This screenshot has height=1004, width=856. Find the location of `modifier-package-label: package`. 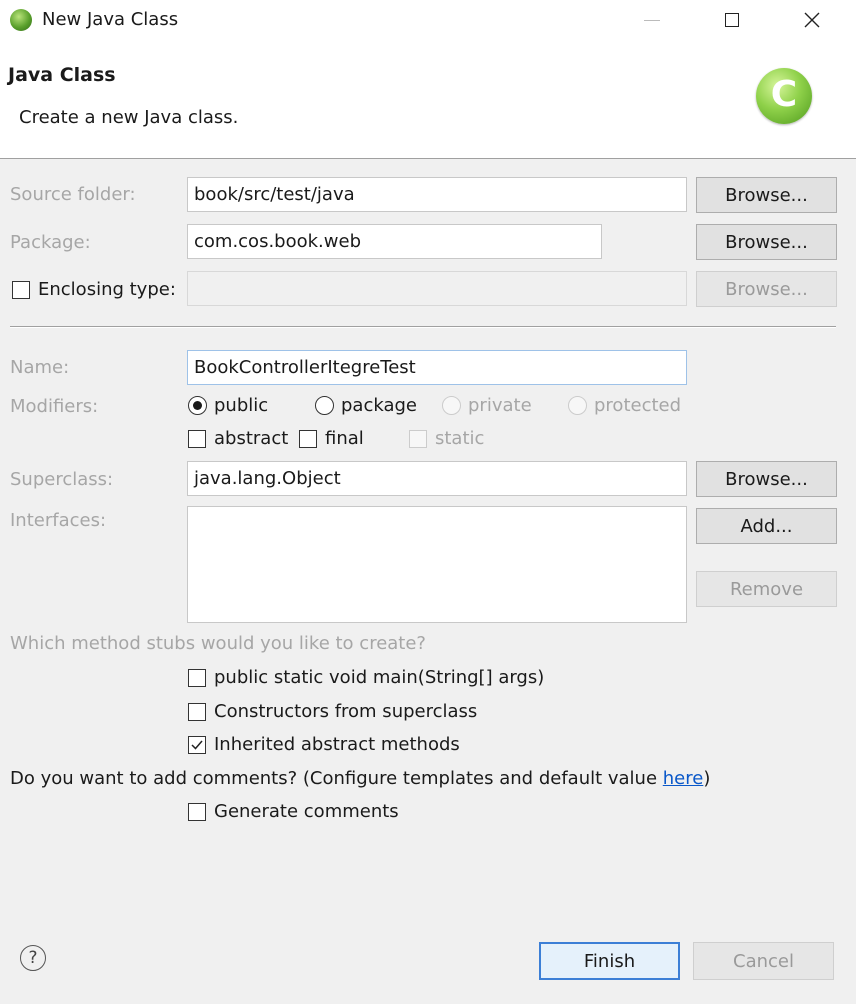

modifier-package-label: package is located at coordinates (379, 405).